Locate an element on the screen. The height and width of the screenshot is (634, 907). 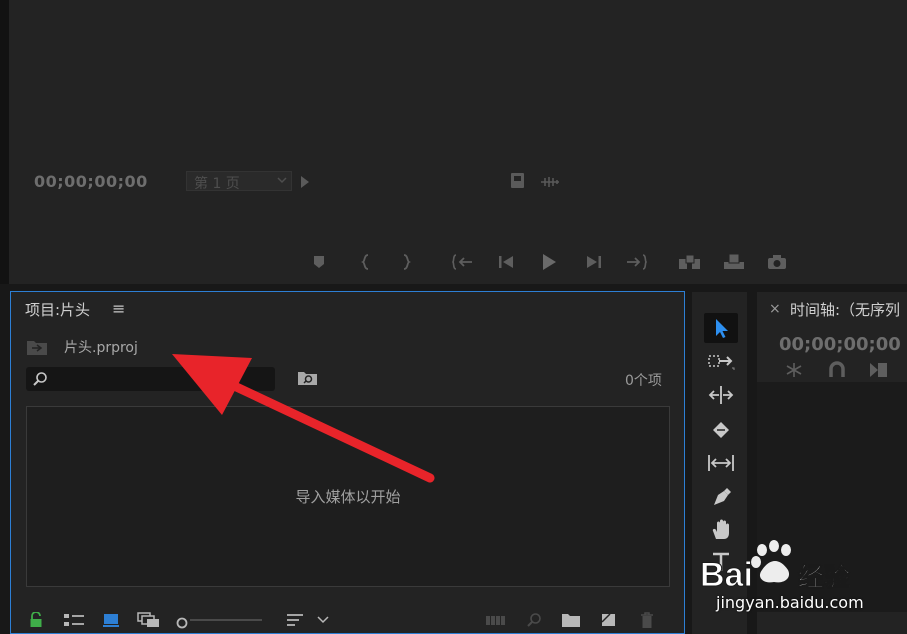
watermark-url: jingyan.baidu.com is located at coordinates (790, 602).